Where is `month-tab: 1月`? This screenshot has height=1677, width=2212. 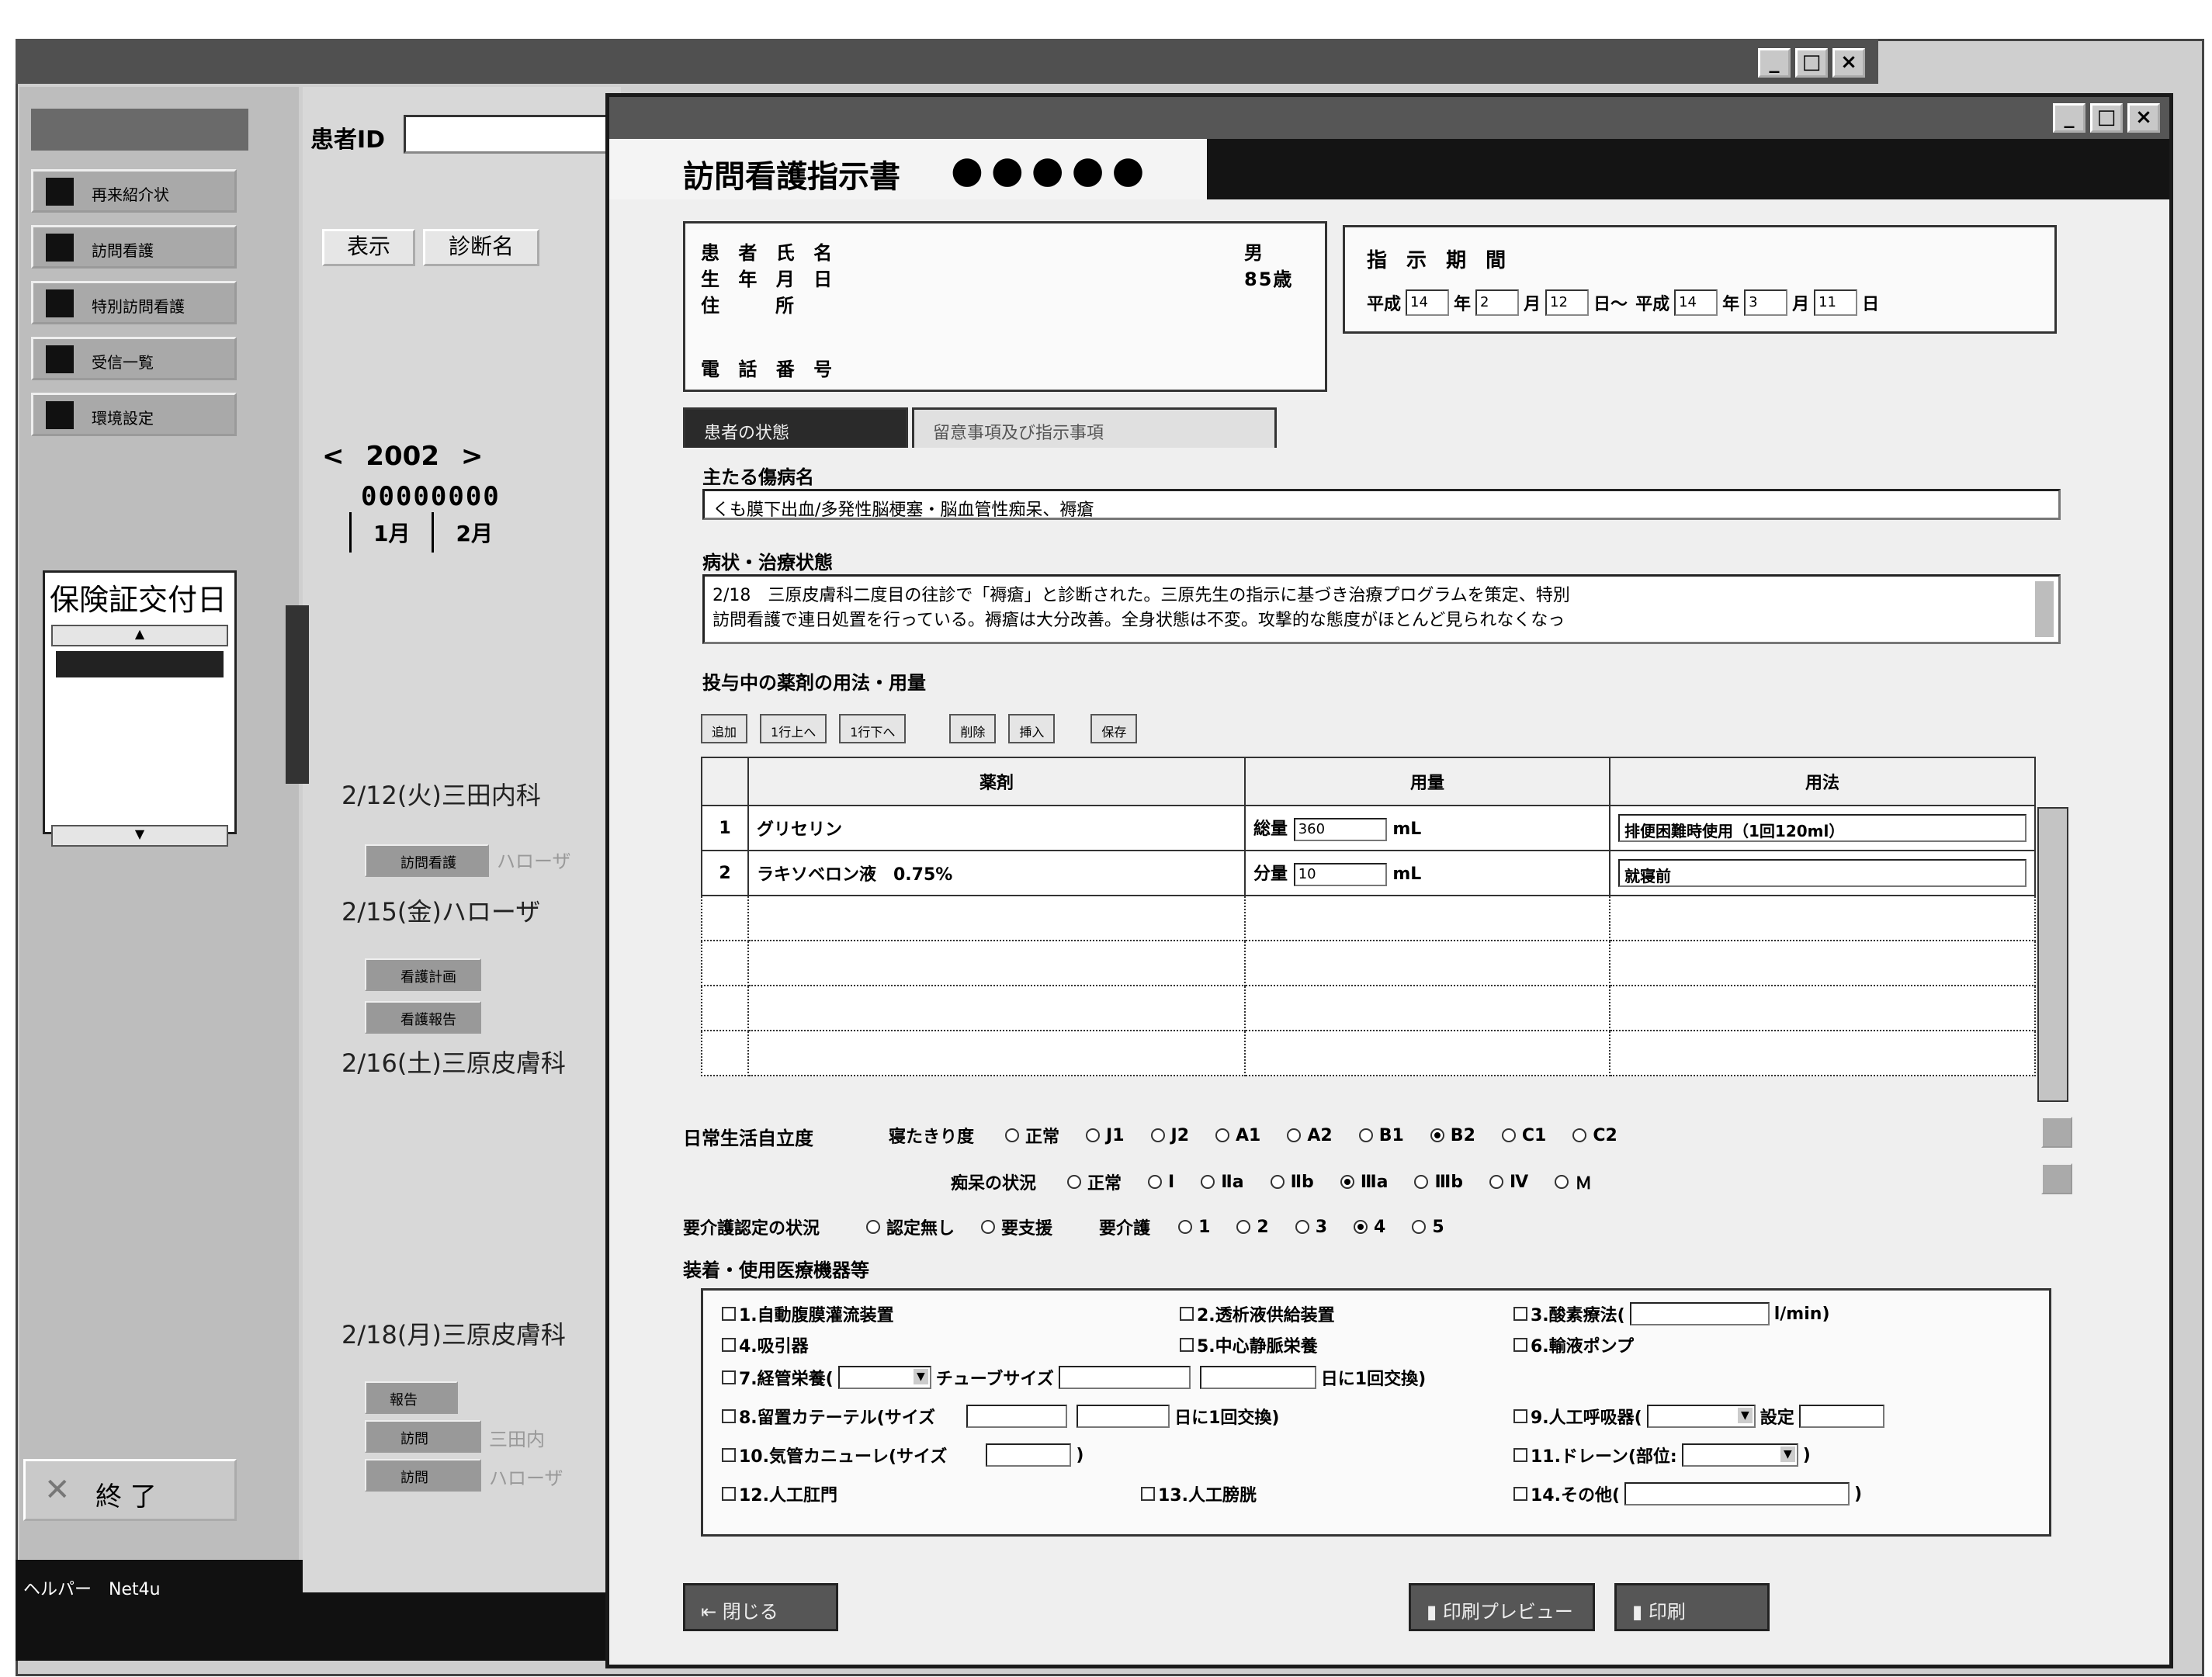
month-tab: 1月 is located at coordinates (390, 532).